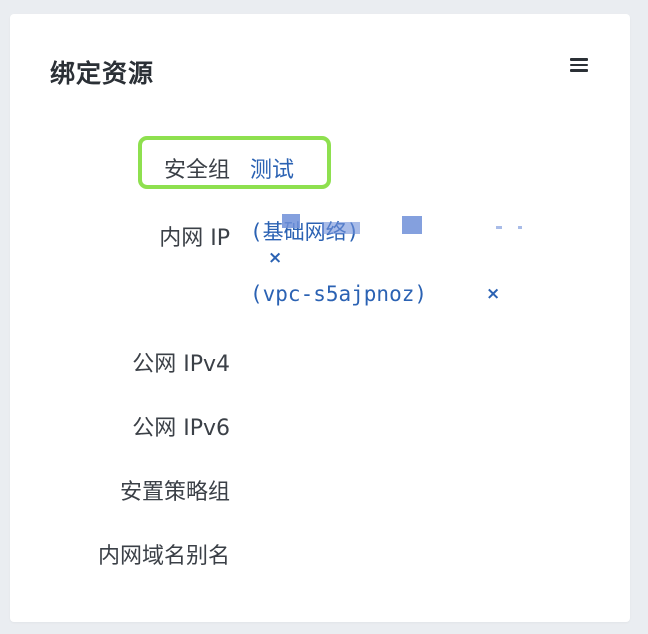  Describe the element at coordinates (275, 258) in the screenshot. I see `remove-private-ip-1-icon: ×` at that location.